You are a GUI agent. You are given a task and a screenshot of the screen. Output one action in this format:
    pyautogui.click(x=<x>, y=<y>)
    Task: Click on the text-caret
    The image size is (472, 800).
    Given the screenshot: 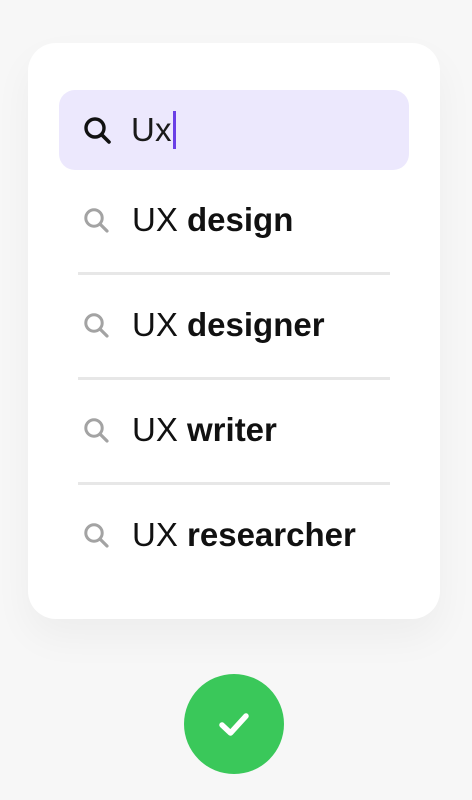 What is the action you would take?
    pyautogui.click(x=174, y=130)
    